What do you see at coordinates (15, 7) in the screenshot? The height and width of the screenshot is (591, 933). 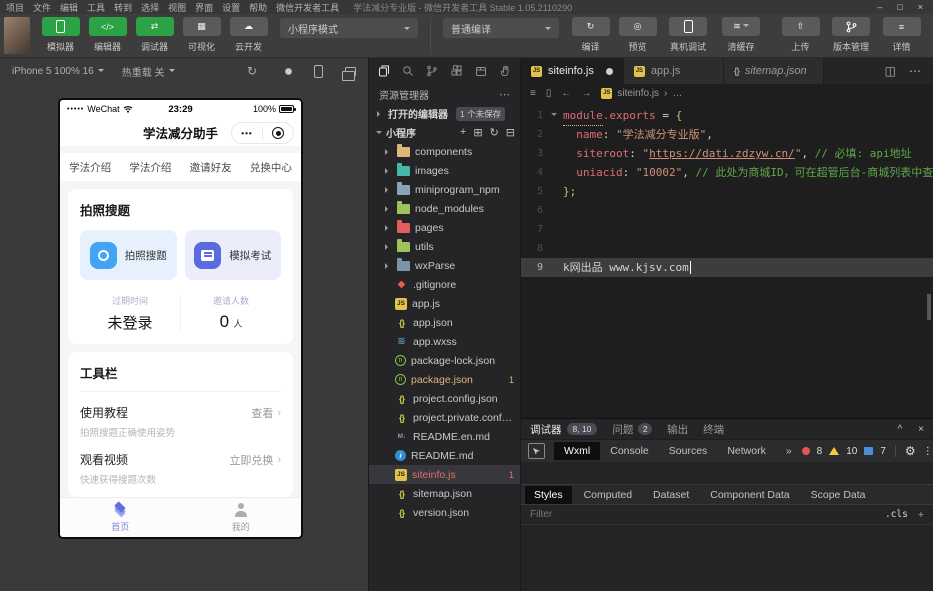 I see `menu-project: 项目` at bounding box center [15, 7].